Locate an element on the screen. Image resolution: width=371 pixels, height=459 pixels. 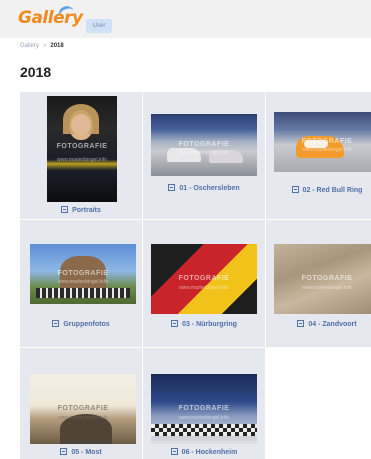
album-link-zandvoort: 04 - Zandvoort is located at coordinates (318, 324).